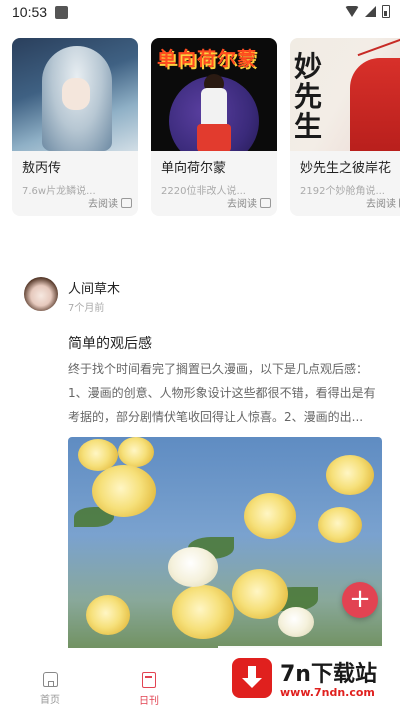 Image resolution: width=400 pixels, height=712 pixels. I want to click on status-icons, so click(367, 11).